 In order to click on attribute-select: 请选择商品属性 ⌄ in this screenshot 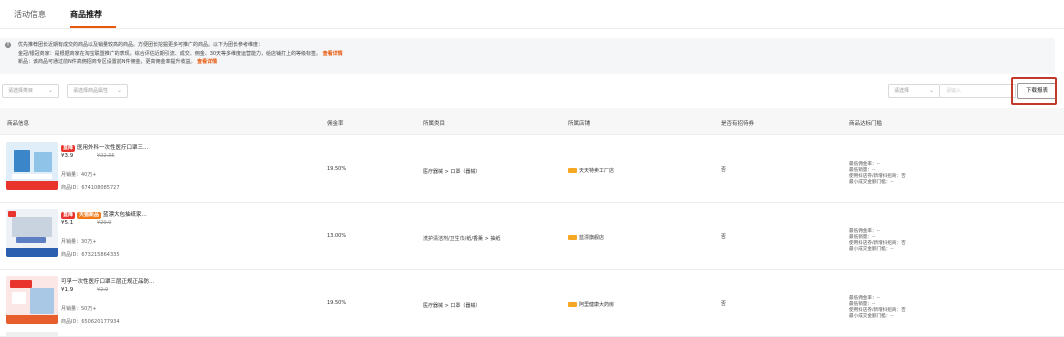, I will do `click(97, 91)`.